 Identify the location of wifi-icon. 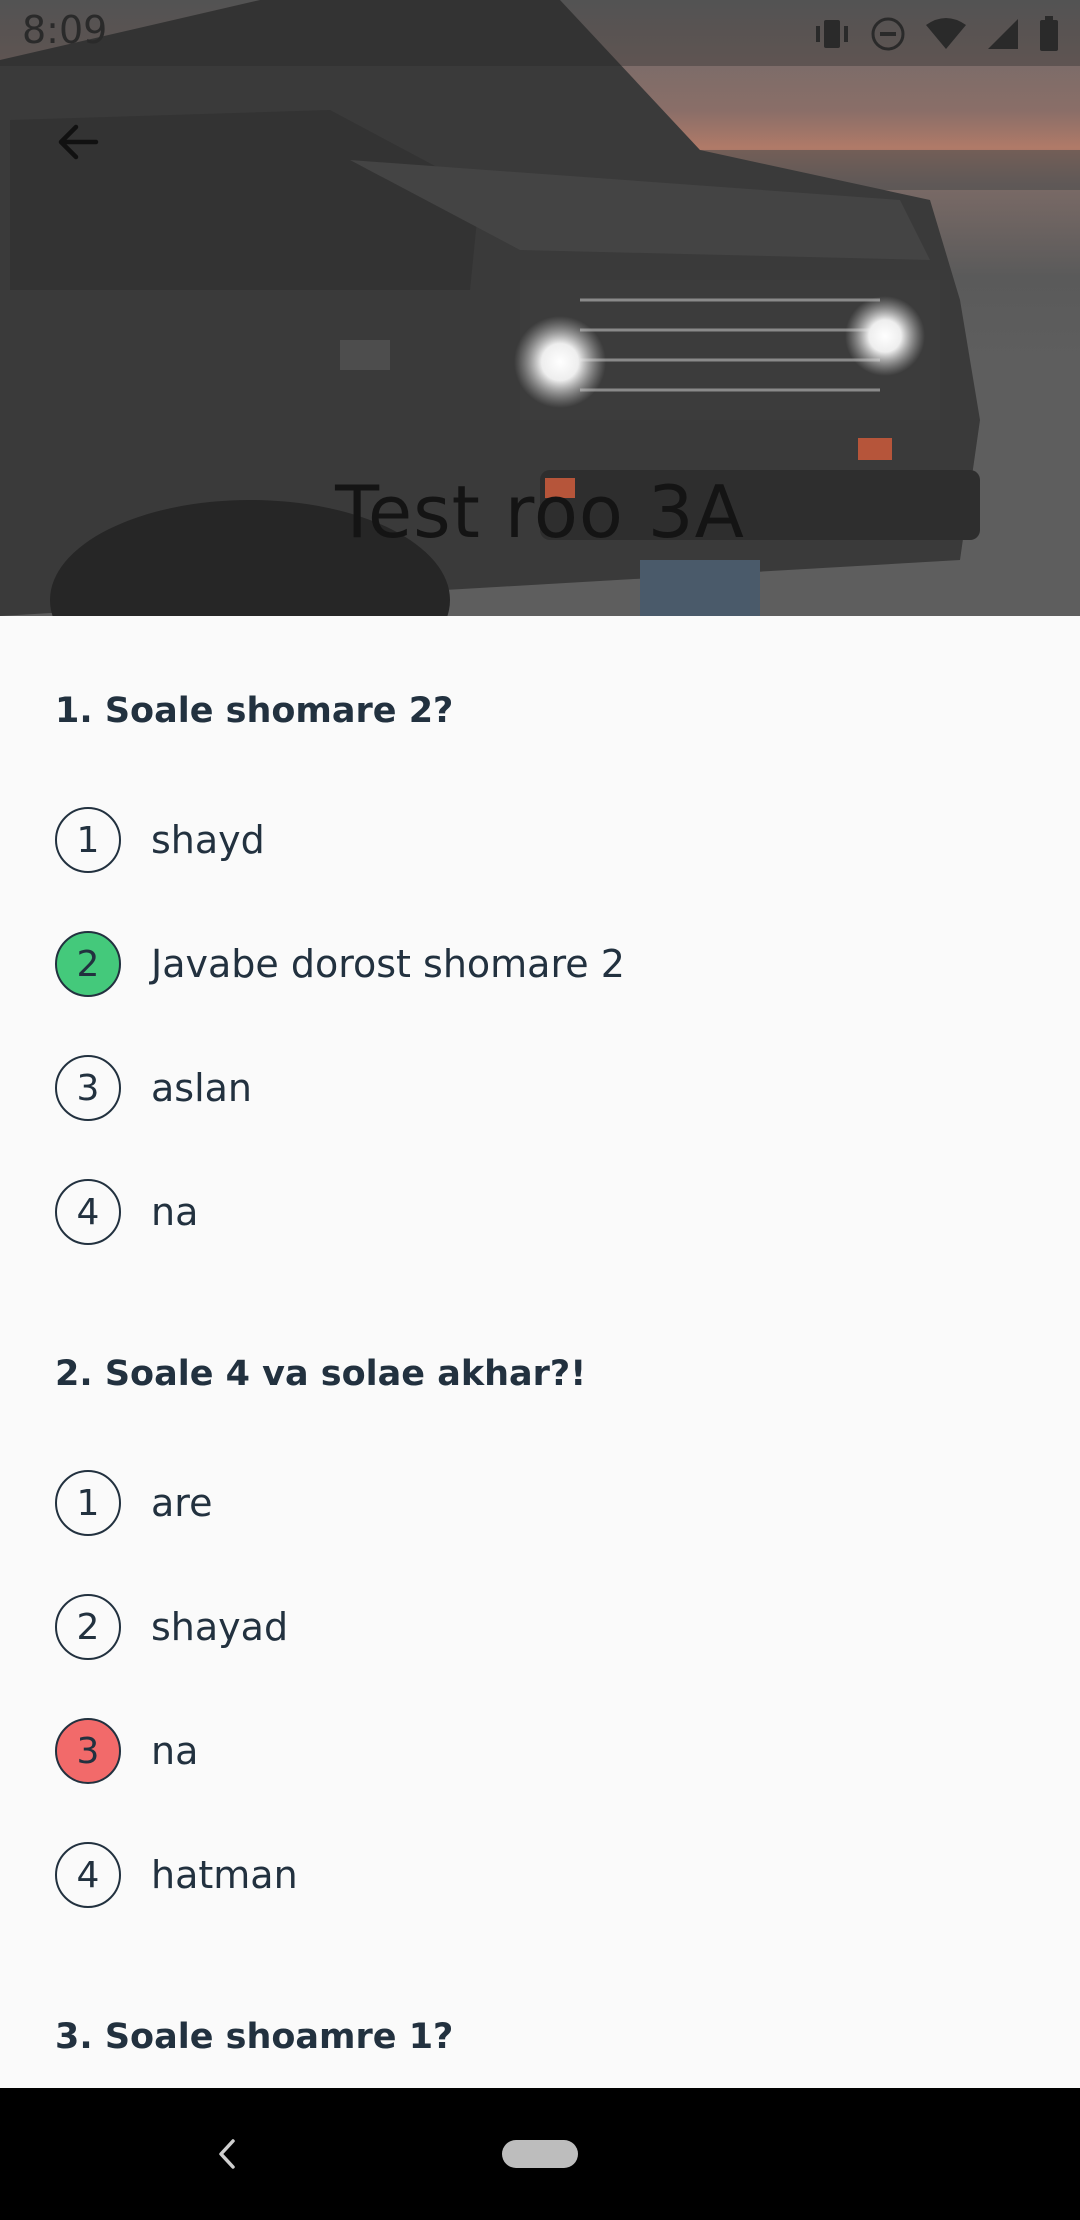
(946, 33).